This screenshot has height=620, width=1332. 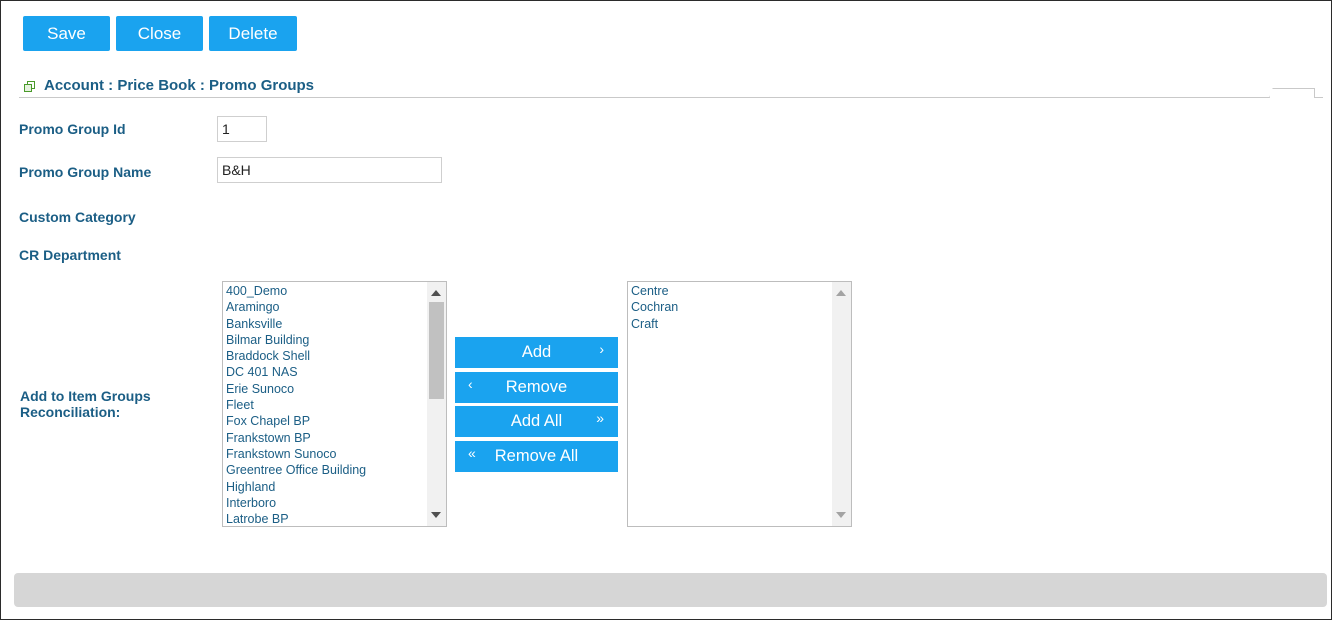 I want to click on cr-department-label: CR Department, so click(x=70, y=255).